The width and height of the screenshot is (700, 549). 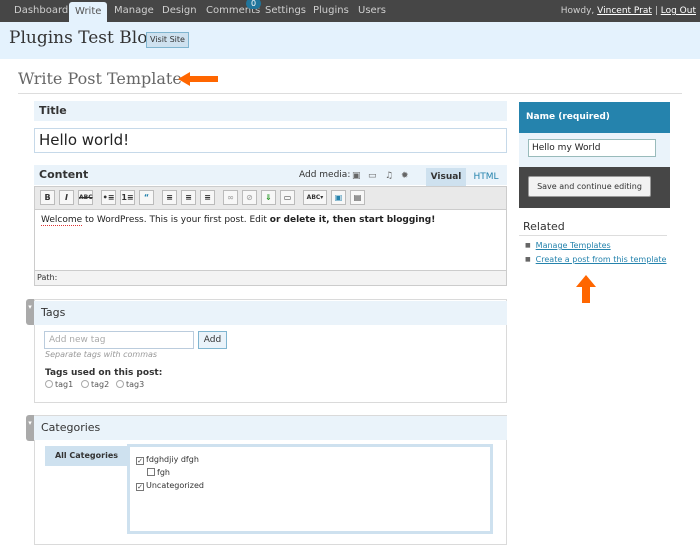 What do you see at coordinates (249, 197) in the screenshot?
I see `unlink-button: ⊘` at bounding box center [249, 197].